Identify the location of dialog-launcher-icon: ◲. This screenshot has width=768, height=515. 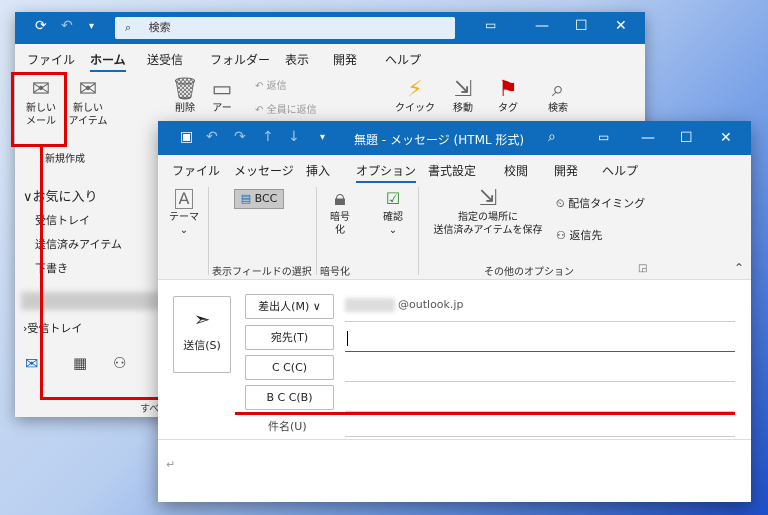
(642, 268).